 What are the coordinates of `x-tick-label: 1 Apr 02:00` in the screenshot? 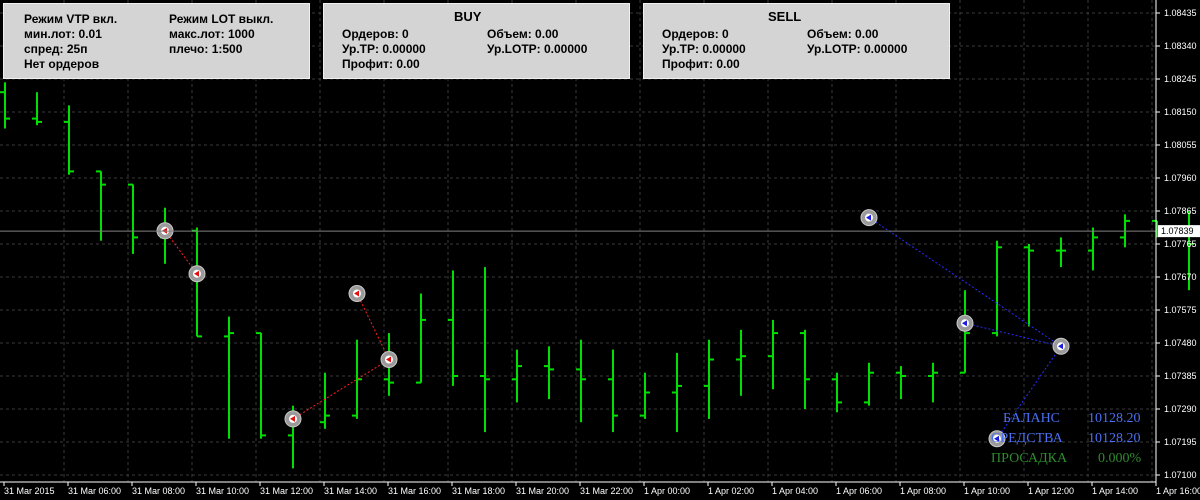 It's located at (731, 491).